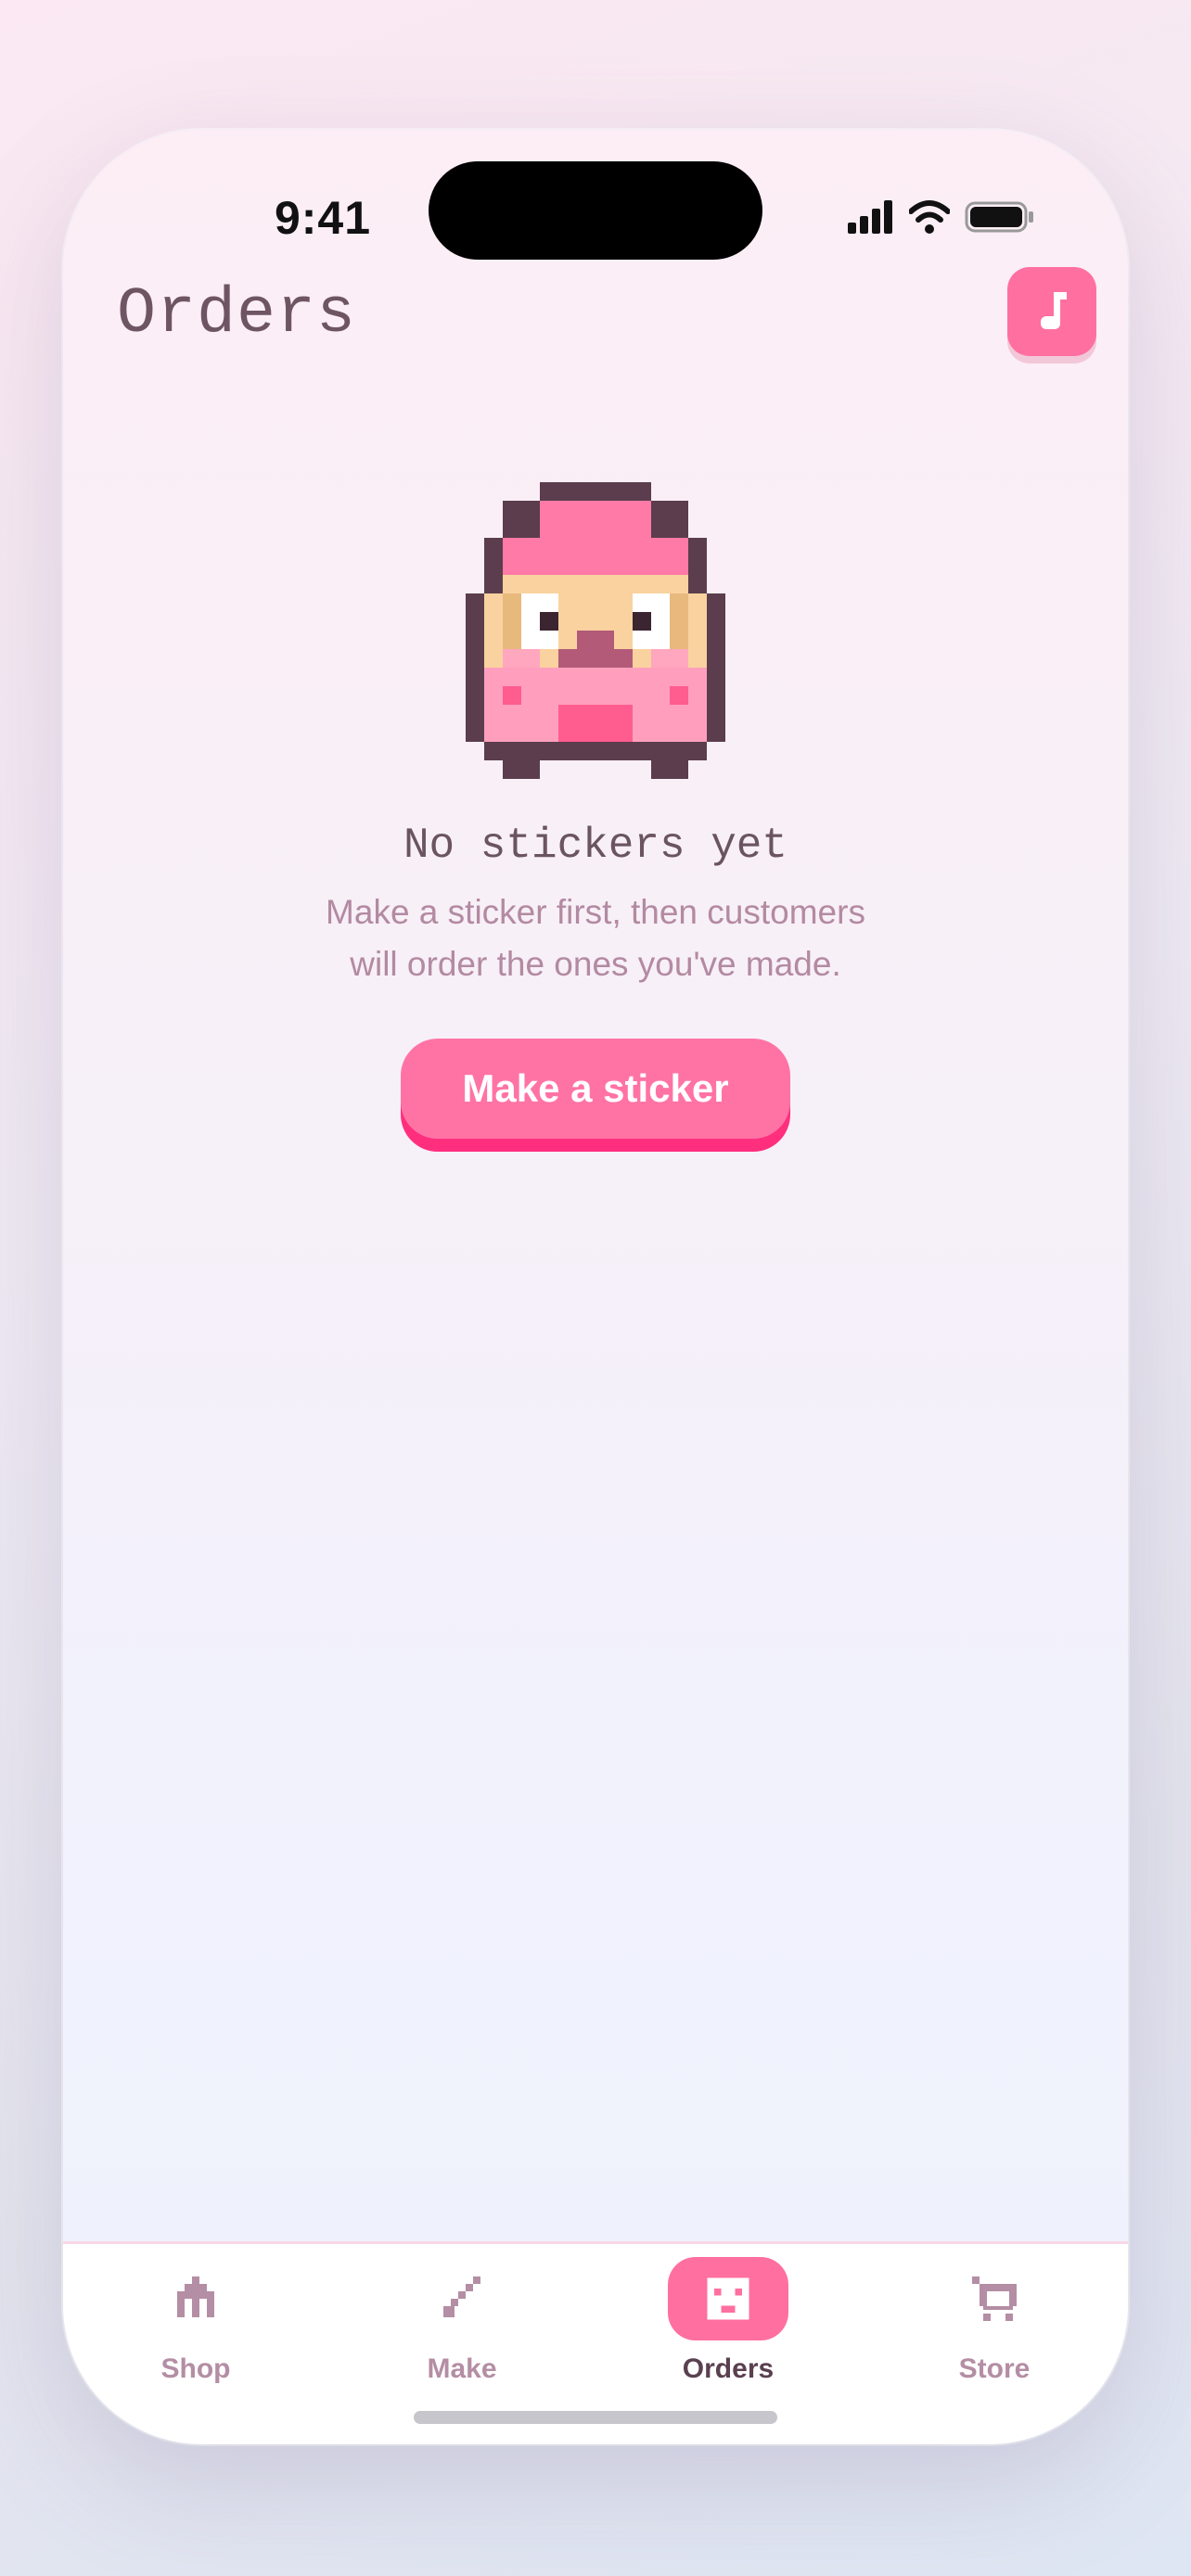 Image resolution: width=1191 pixels, height=2576 pixels. I want to click on wifi-icon, so click(929, 217).